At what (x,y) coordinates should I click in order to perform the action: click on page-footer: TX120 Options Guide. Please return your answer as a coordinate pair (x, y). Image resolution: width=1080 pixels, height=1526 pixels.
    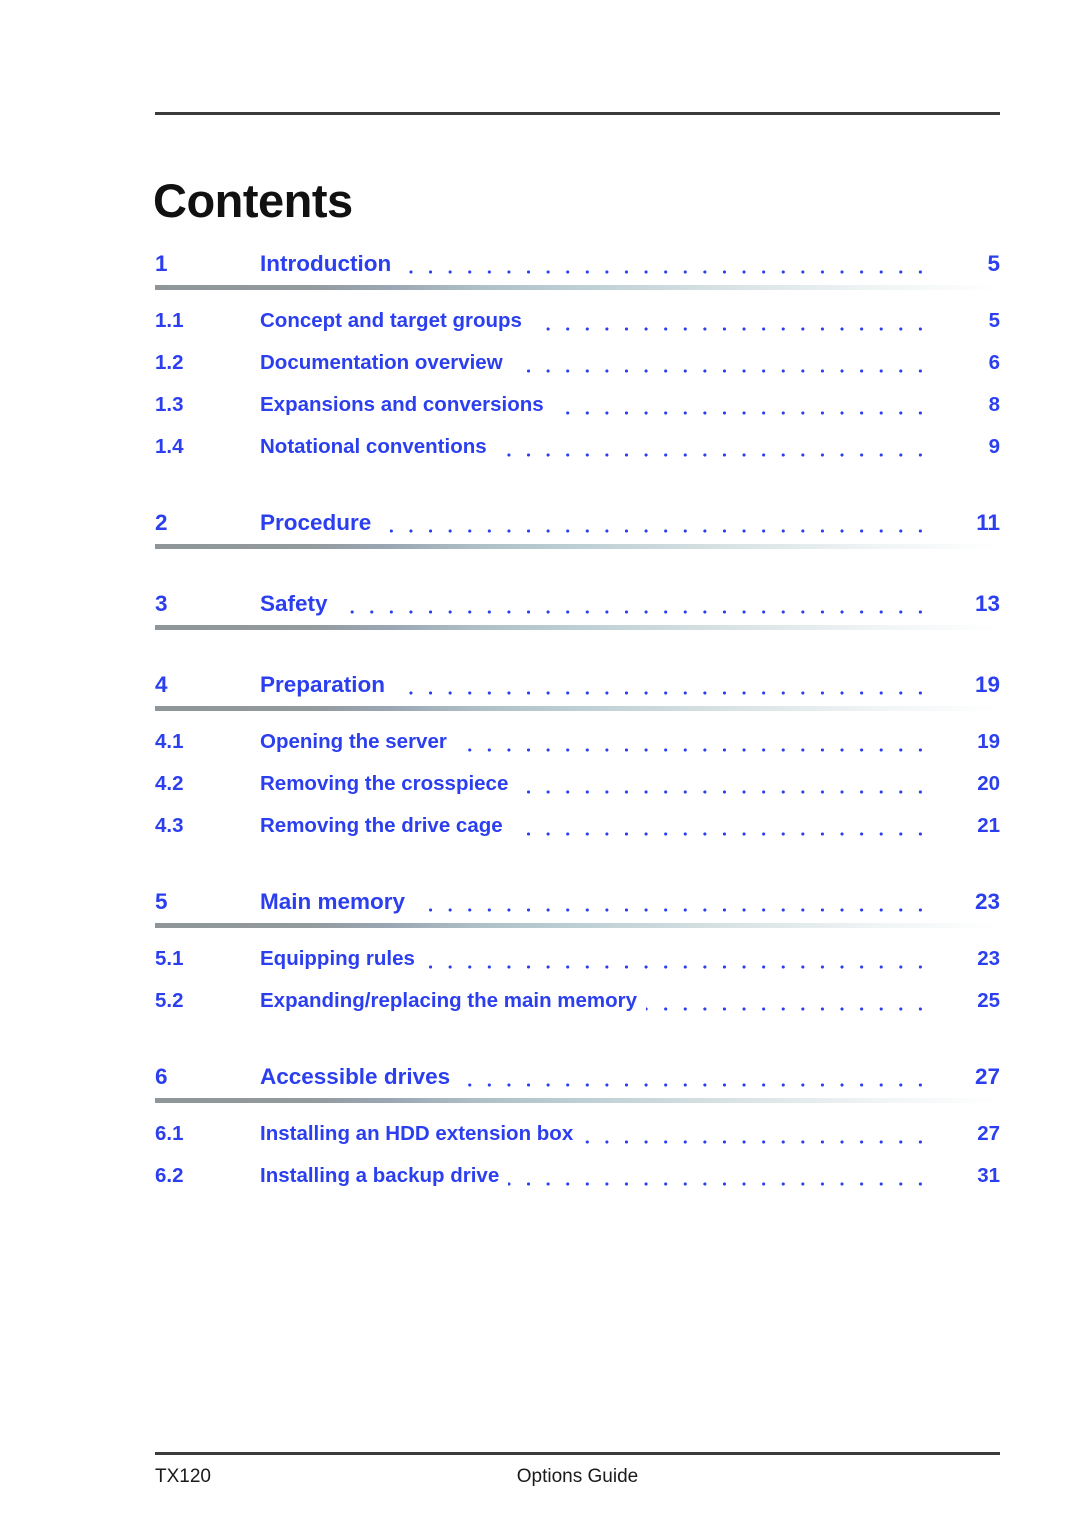
    Looking at the image, I should click on (577, 1477).